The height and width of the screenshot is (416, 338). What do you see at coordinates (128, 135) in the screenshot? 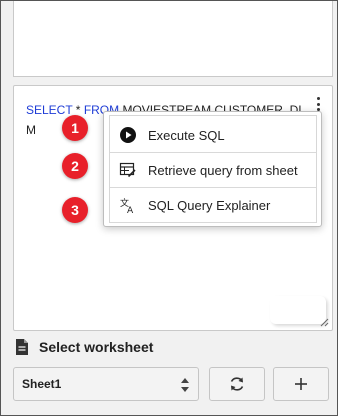
I see `play-circle-icon` at bounding box center [128, 135].